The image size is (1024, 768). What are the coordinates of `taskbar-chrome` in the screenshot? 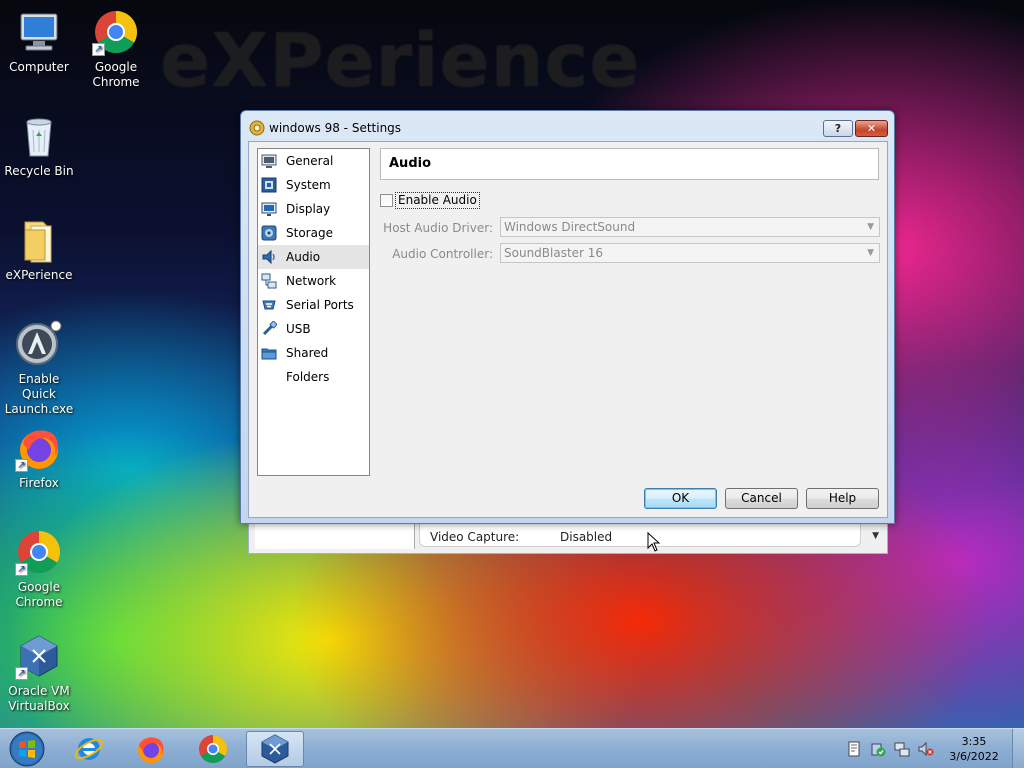 It's located at (213, 749).